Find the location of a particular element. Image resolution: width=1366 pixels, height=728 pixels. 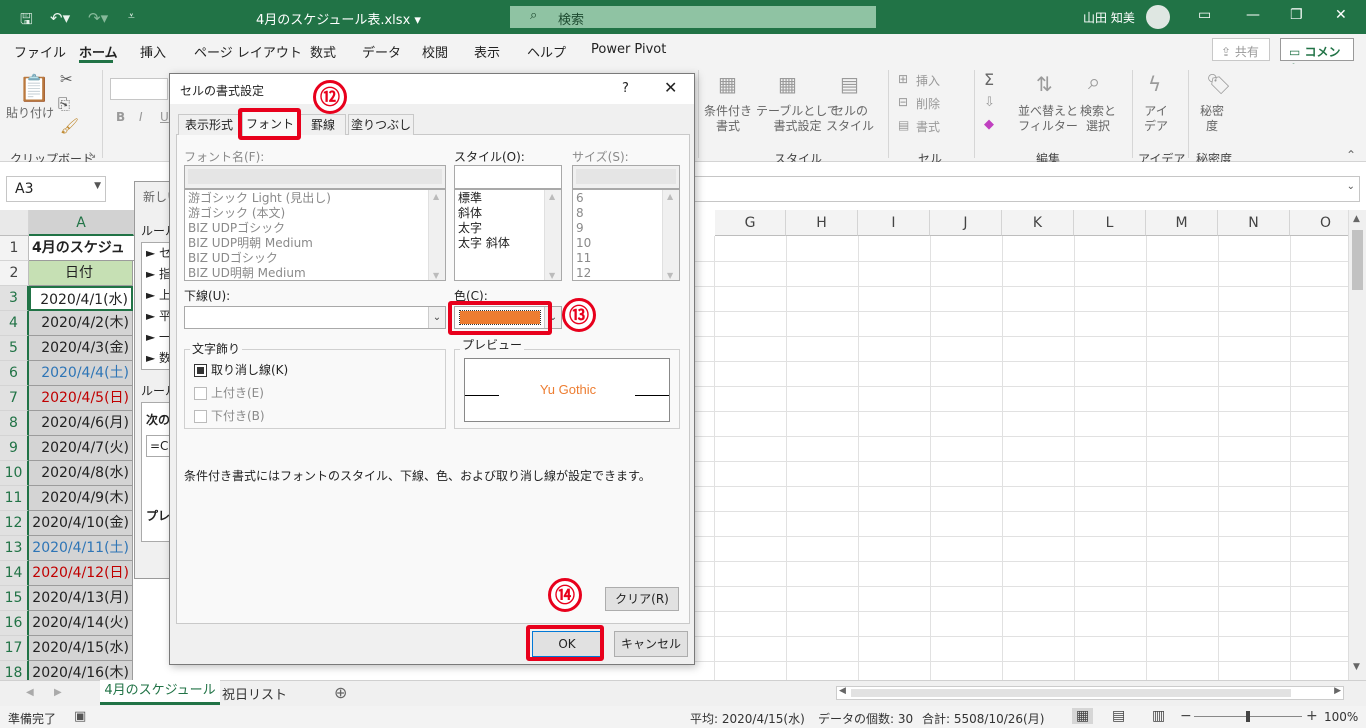

date-cell: 2020/4/16(木) is located at coordinates (81, 670).